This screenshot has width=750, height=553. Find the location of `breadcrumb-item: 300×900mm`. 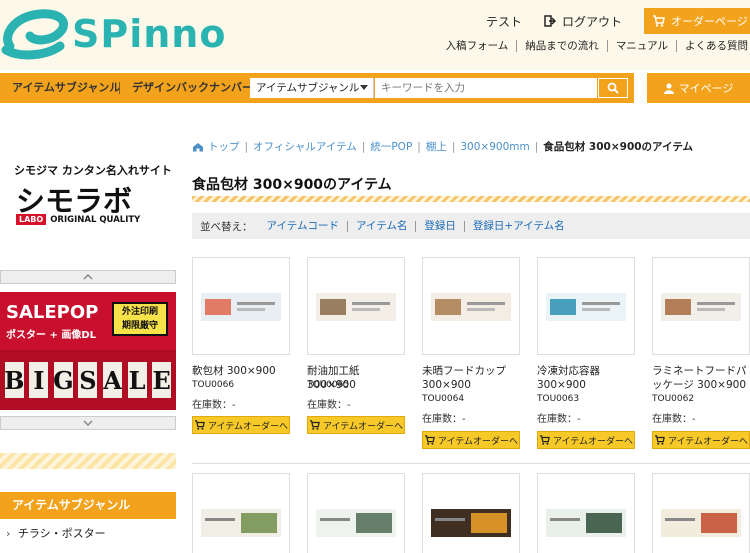

breadcrumb-item: 300×900mm is located at coordinates (494, 147).